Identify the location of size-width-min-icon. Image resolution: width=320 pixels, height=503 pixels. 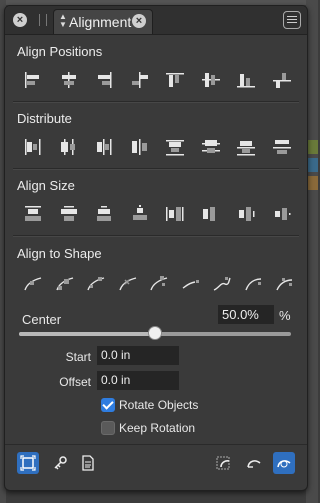
(69, 214).